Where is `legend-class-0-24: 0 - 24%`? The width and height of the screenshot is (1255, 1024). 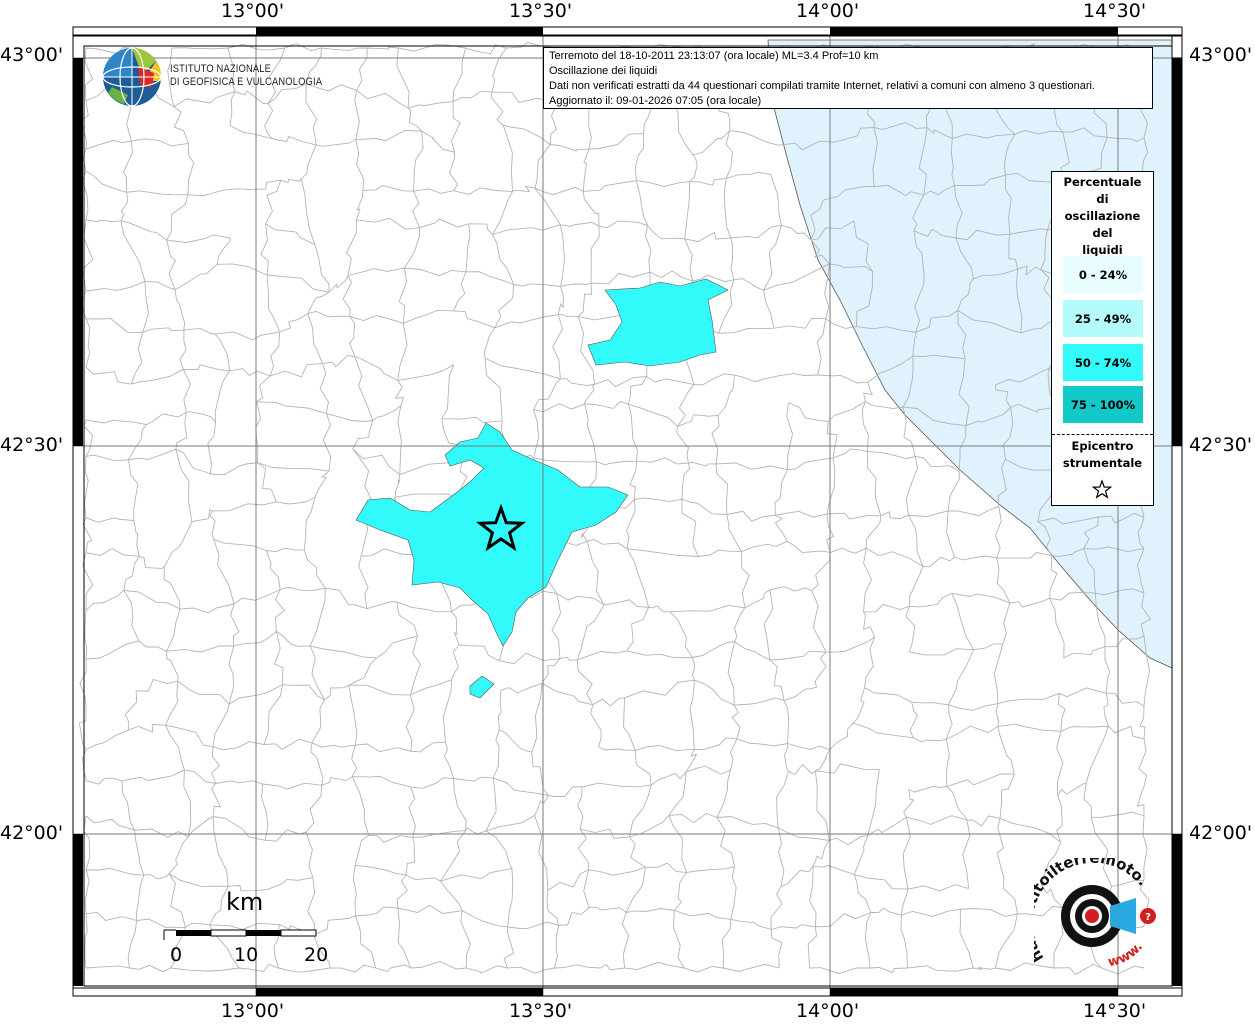 legend-class-0-24: 0 - 24% is located at coordinates (1103, 274).